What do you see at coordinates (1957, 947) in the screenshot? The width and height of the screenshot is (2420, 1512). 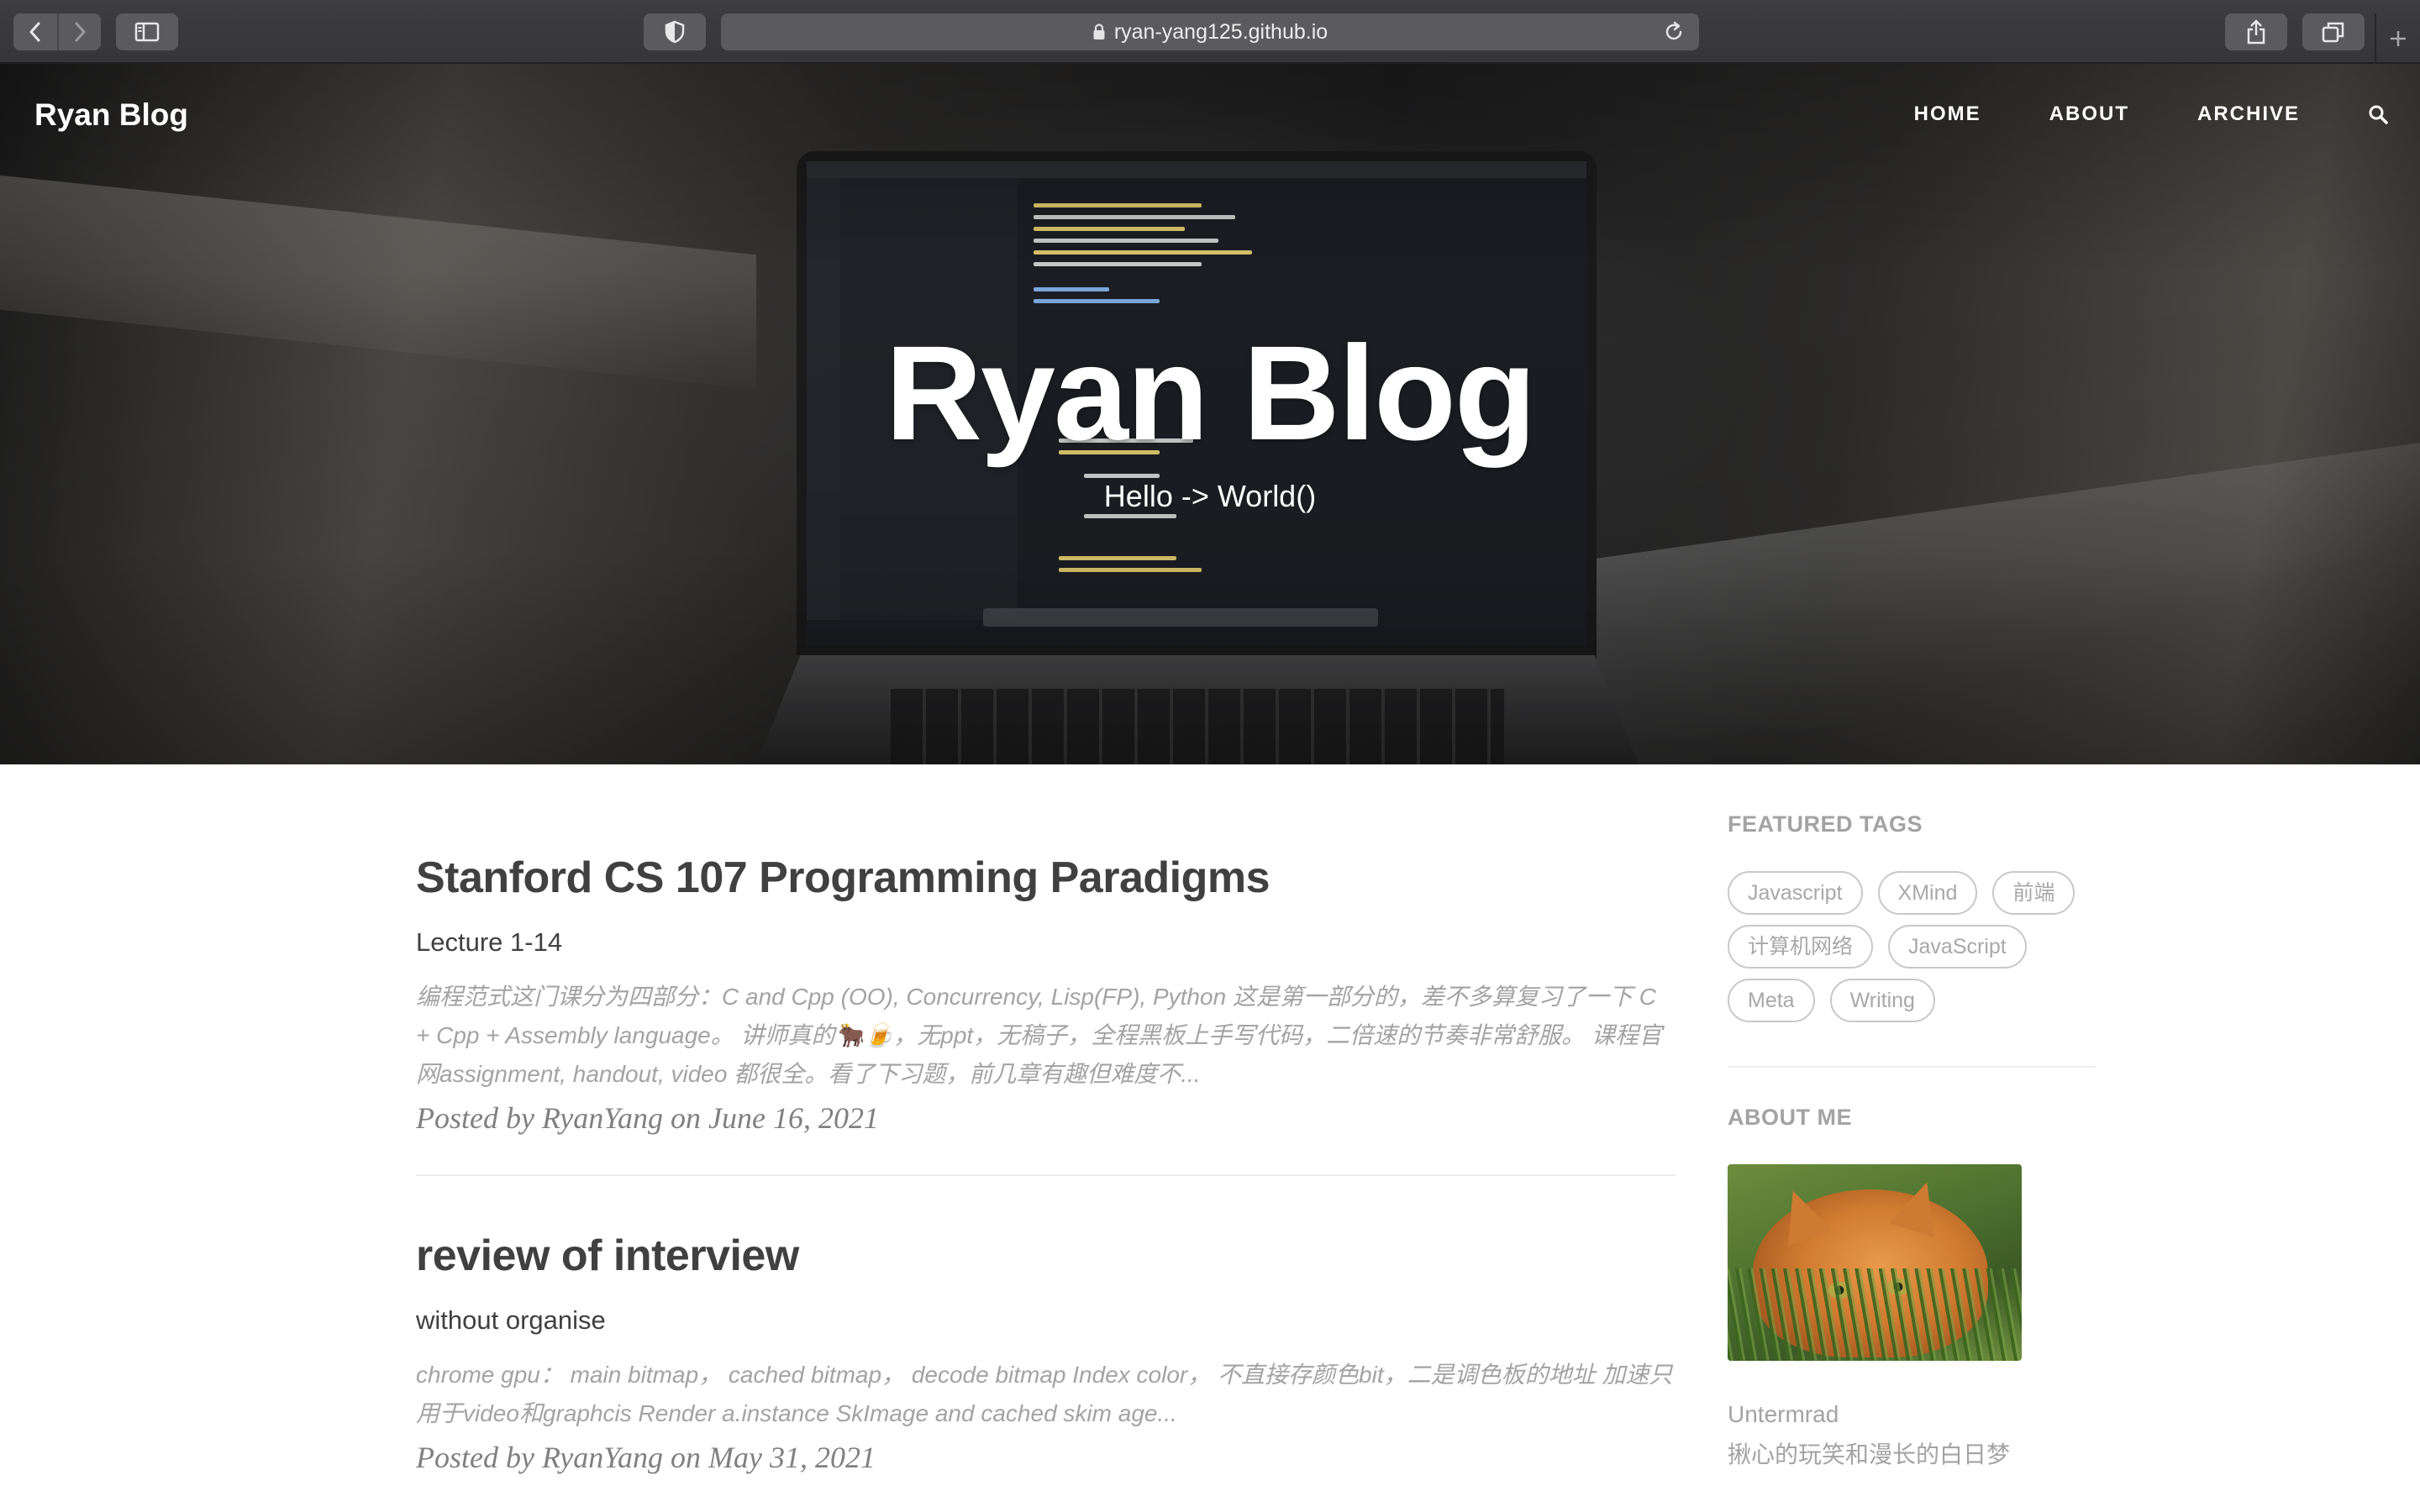 I see `tag-javascript-alt: JavaScript` at bounding box center [1957, 947].